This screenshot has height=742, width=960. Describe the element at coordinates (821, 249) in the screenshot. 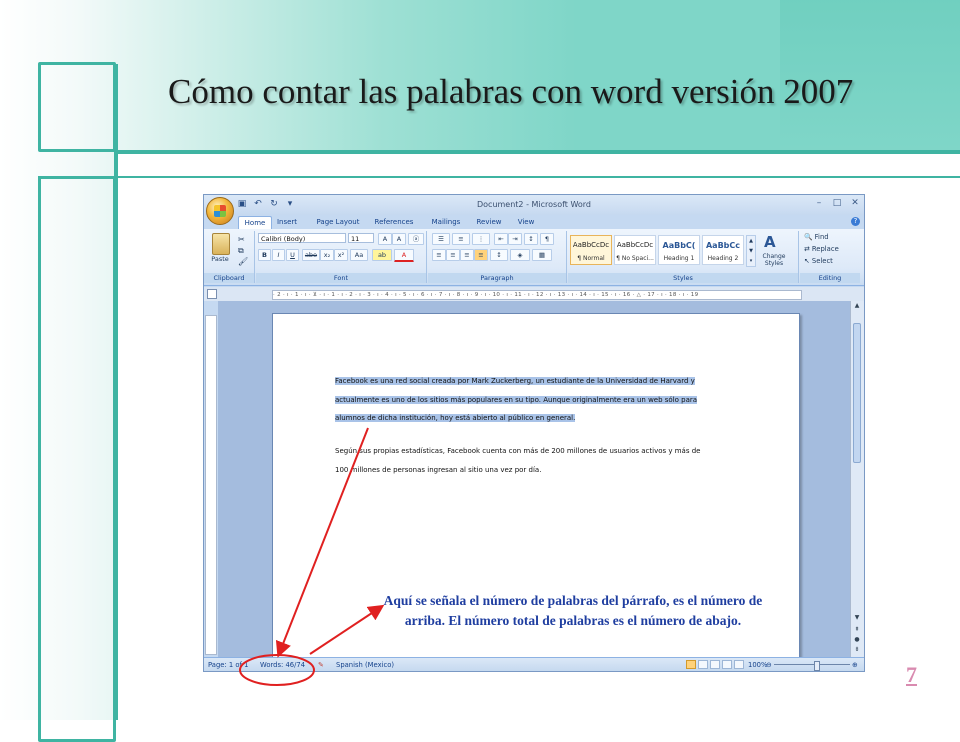

I see `replace-button: ⇄ Replace` at that location.